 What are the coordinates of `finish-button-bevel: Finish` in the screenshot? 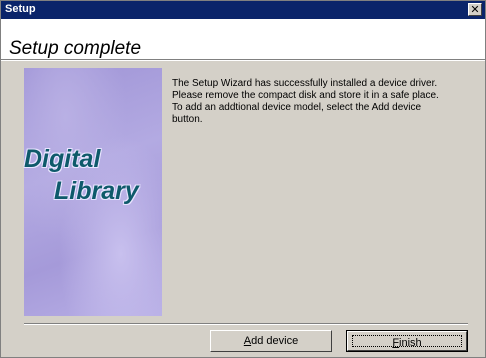 It's located at (407, 341).